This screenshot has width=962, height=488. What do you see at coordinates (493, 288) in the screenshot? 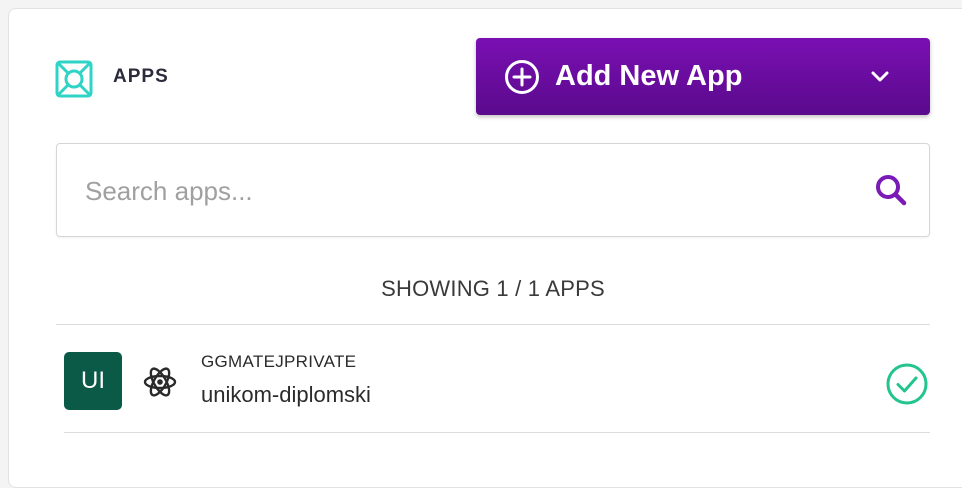
I see `apps-count-summary: SHOWING 1 / 1 APPS` at bounding box center [493, 288].